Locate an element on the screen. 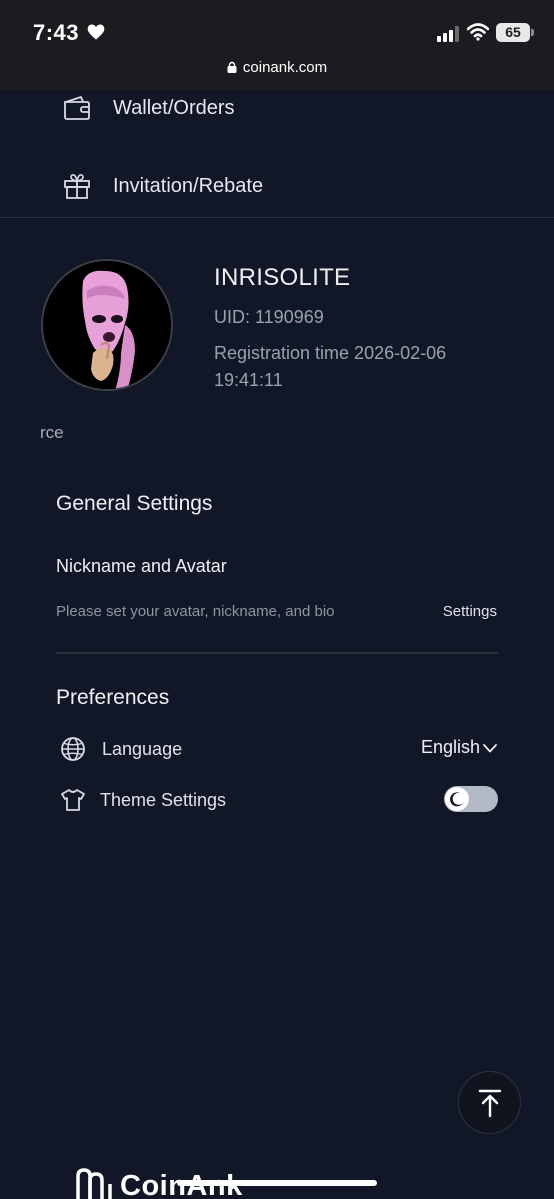 The image size is (554, 1199). status-time: 7:43 is located at coordinates (56, 32).